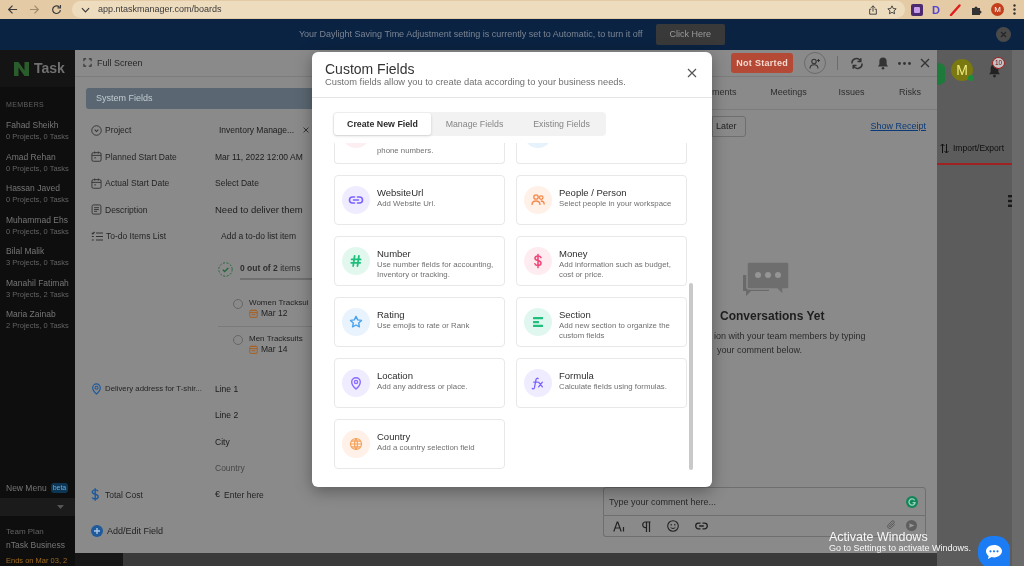 The width and height of the screenshot is (1024, 566). What do you see at coordinates (34, 9) in the screenshot?
I see `forward-icon` at bounding box center [34, 9].